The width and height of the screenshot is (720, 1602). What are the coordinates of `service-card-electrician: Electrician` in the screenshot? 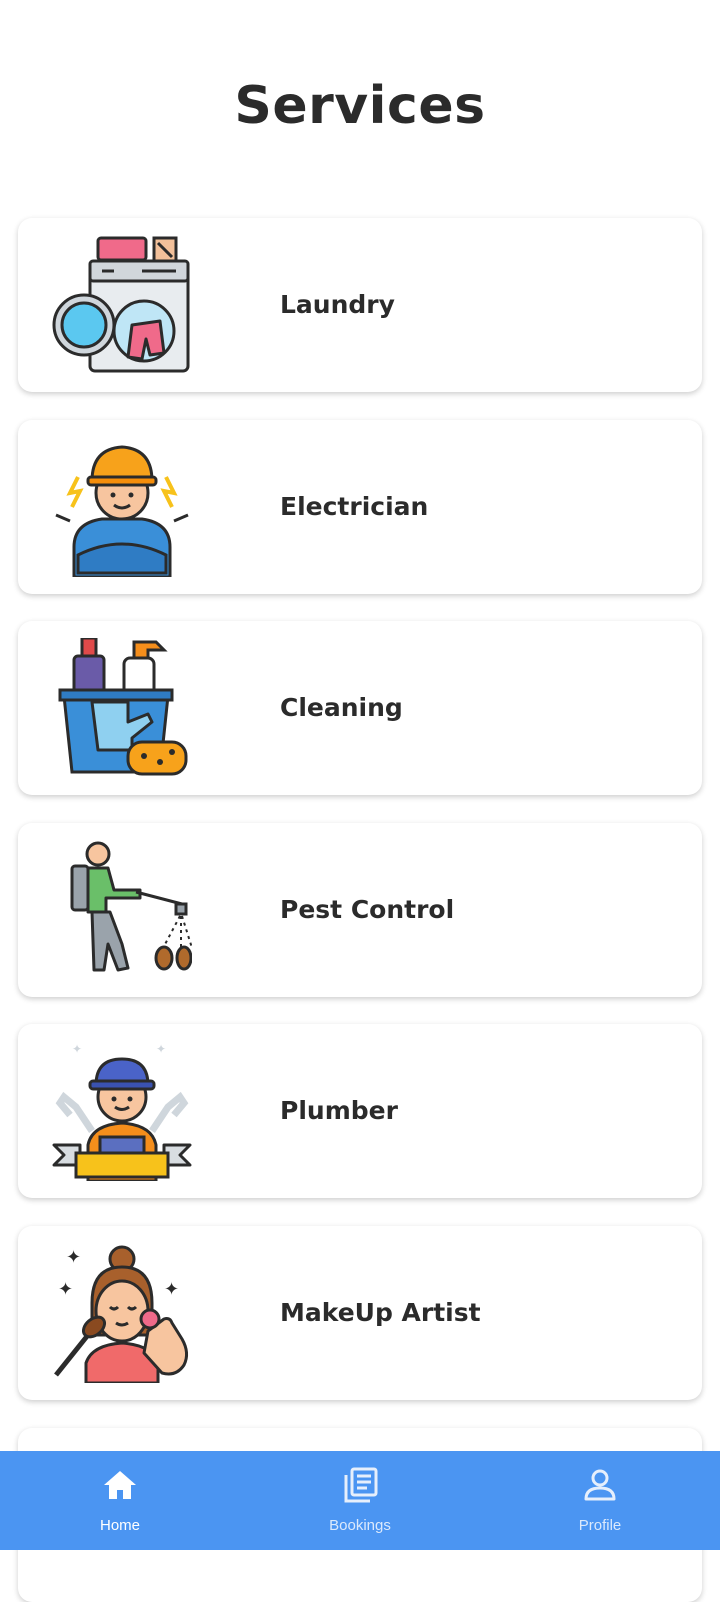 It's located at (360, 507).